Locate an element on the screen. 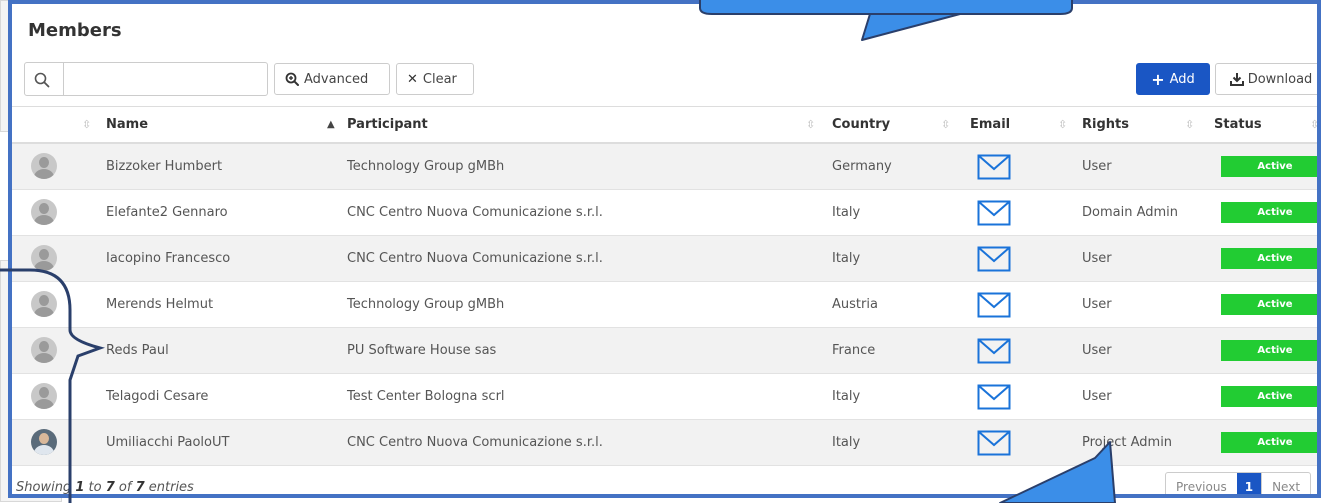 This screenshot has height=503, width=1325. column-header-country: Country is located at coordinates (861, 125).